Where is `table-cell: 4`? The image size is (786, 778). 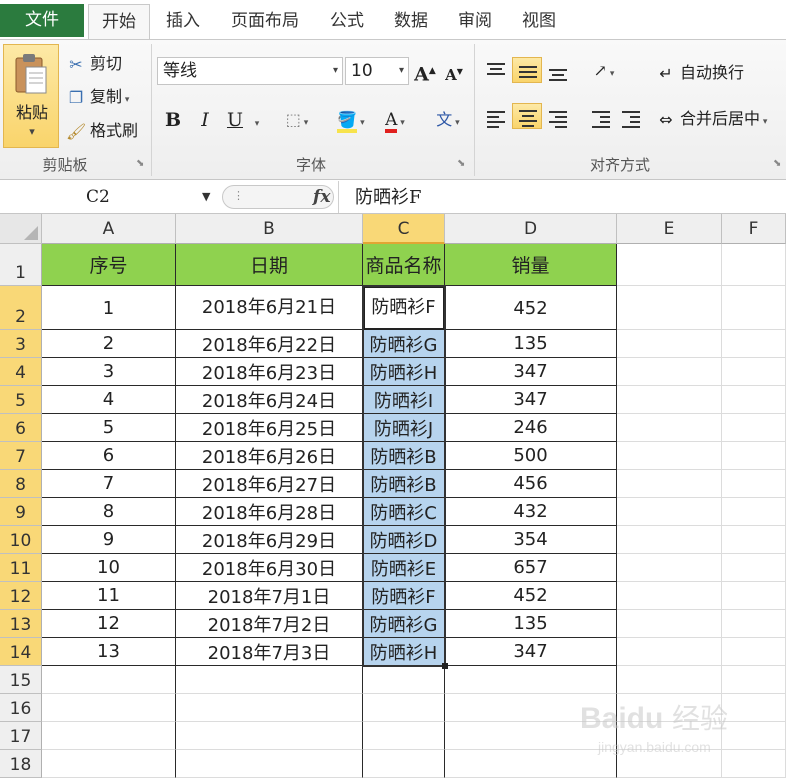 table-cell: 4 is located at coordinates (109, 400).